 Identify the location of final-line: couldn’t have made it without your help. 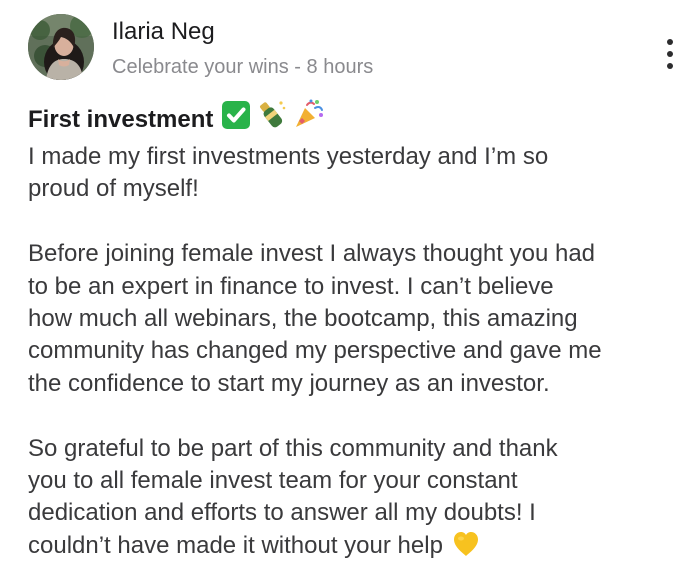
(358, 546).